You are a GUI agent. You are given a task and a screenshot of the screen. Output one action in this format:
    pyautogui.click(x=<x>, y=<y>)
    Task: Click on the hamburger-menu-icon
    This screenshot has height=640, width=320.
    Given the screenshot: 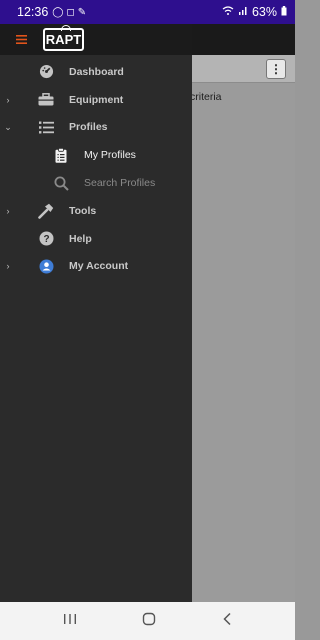 What is the action you would take?
    pyautogui.click(x=23, y=39)
    